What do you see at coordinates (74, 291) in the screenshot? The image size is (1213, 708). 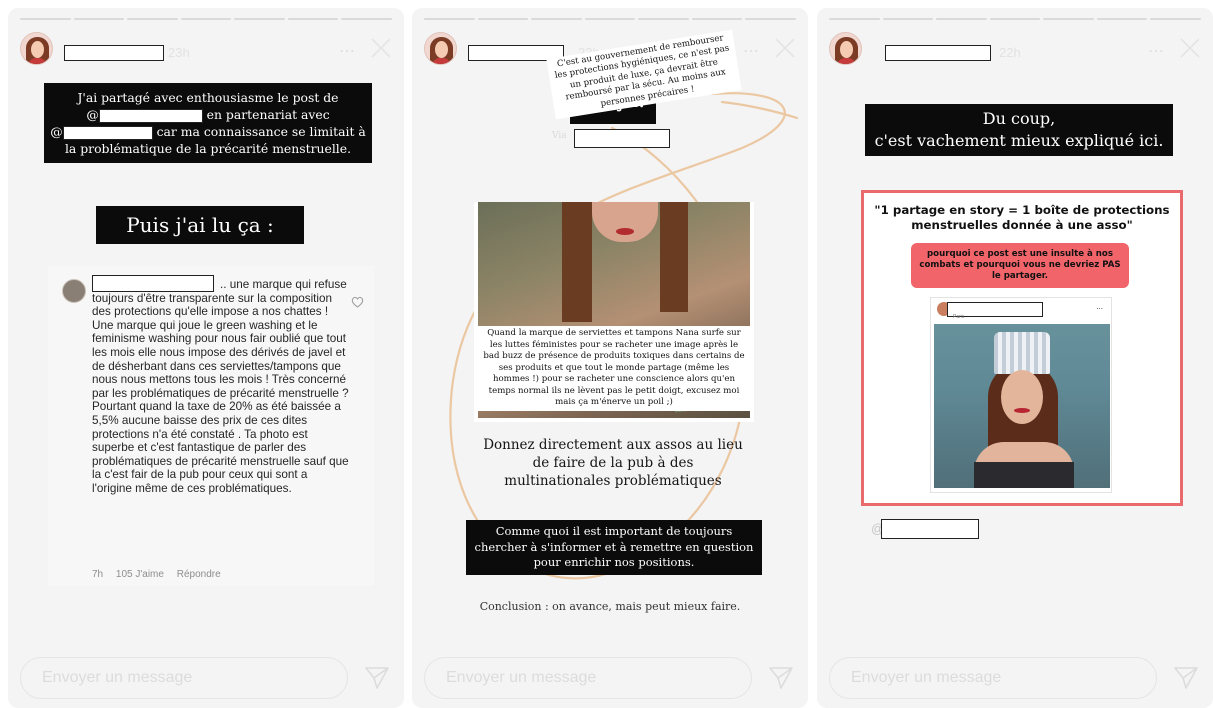 I see `comment-avatar` at bounding box center [74, 291].